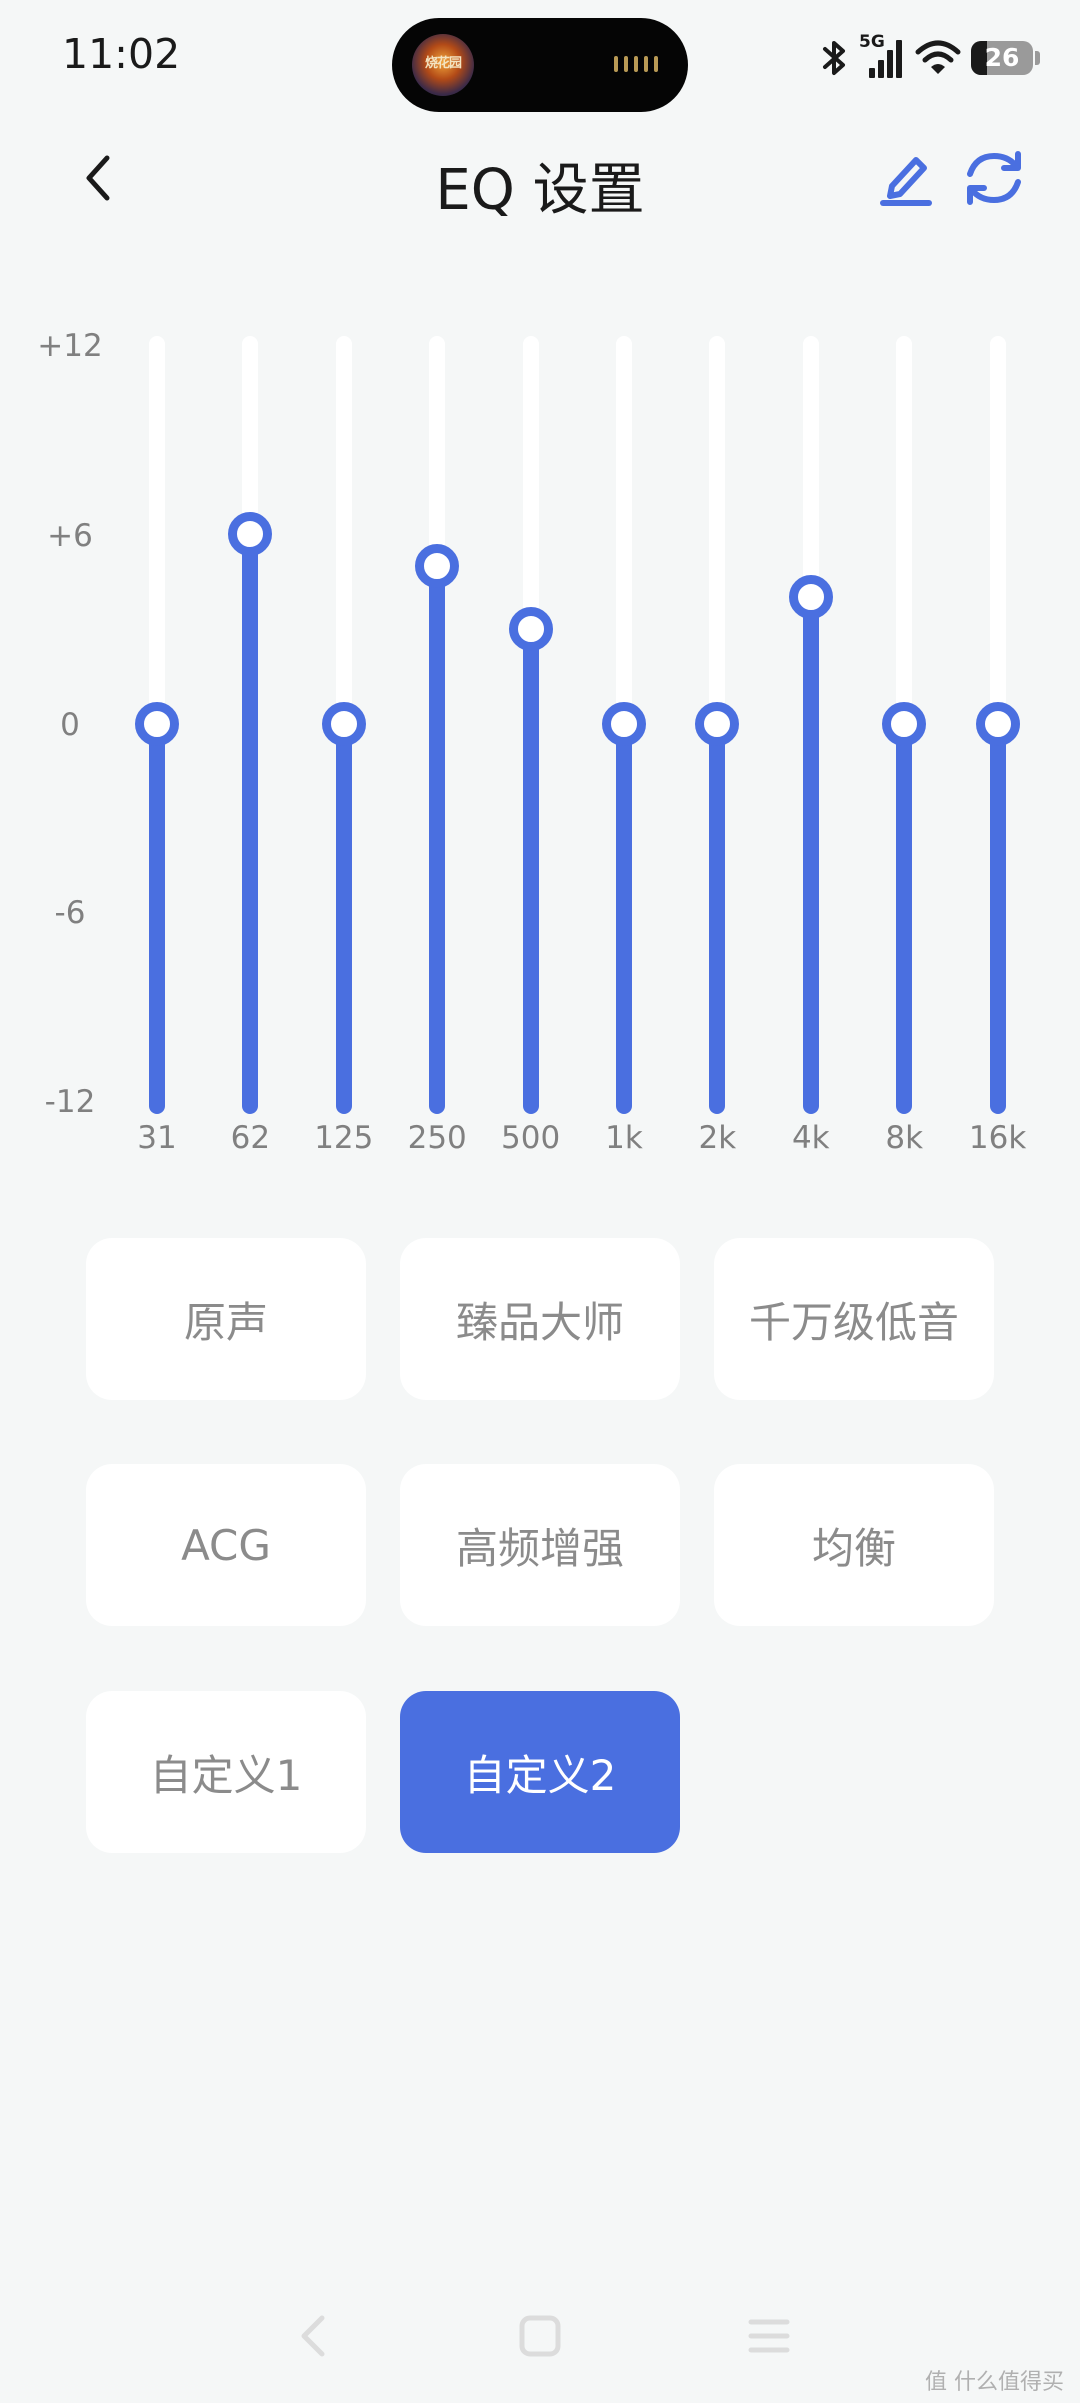 This screenshot has width=1080, height=2403. What do you see at coordinates (885, 59) in the screenshot?
I see `signal-bars-icon` at bounding box center [885, 59].